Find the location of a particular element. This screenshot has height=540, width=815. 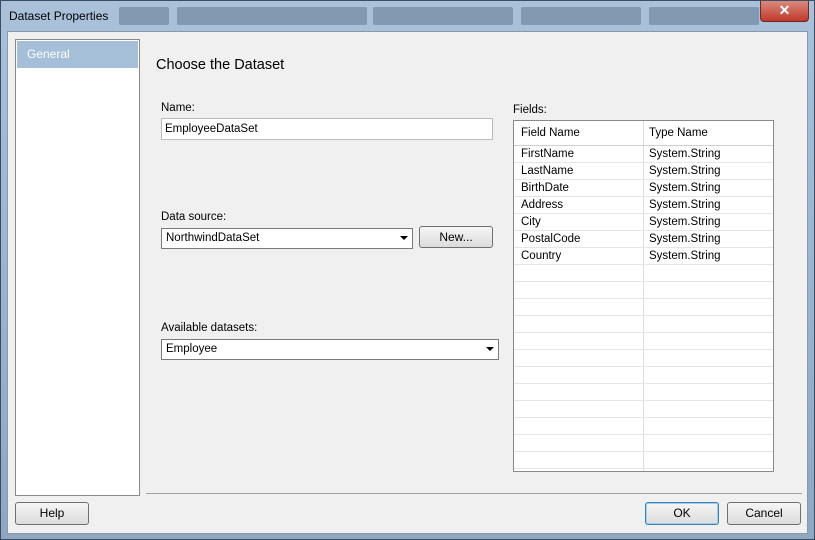

table-row: PostalCode System.String is located at coordinates (643, 239).